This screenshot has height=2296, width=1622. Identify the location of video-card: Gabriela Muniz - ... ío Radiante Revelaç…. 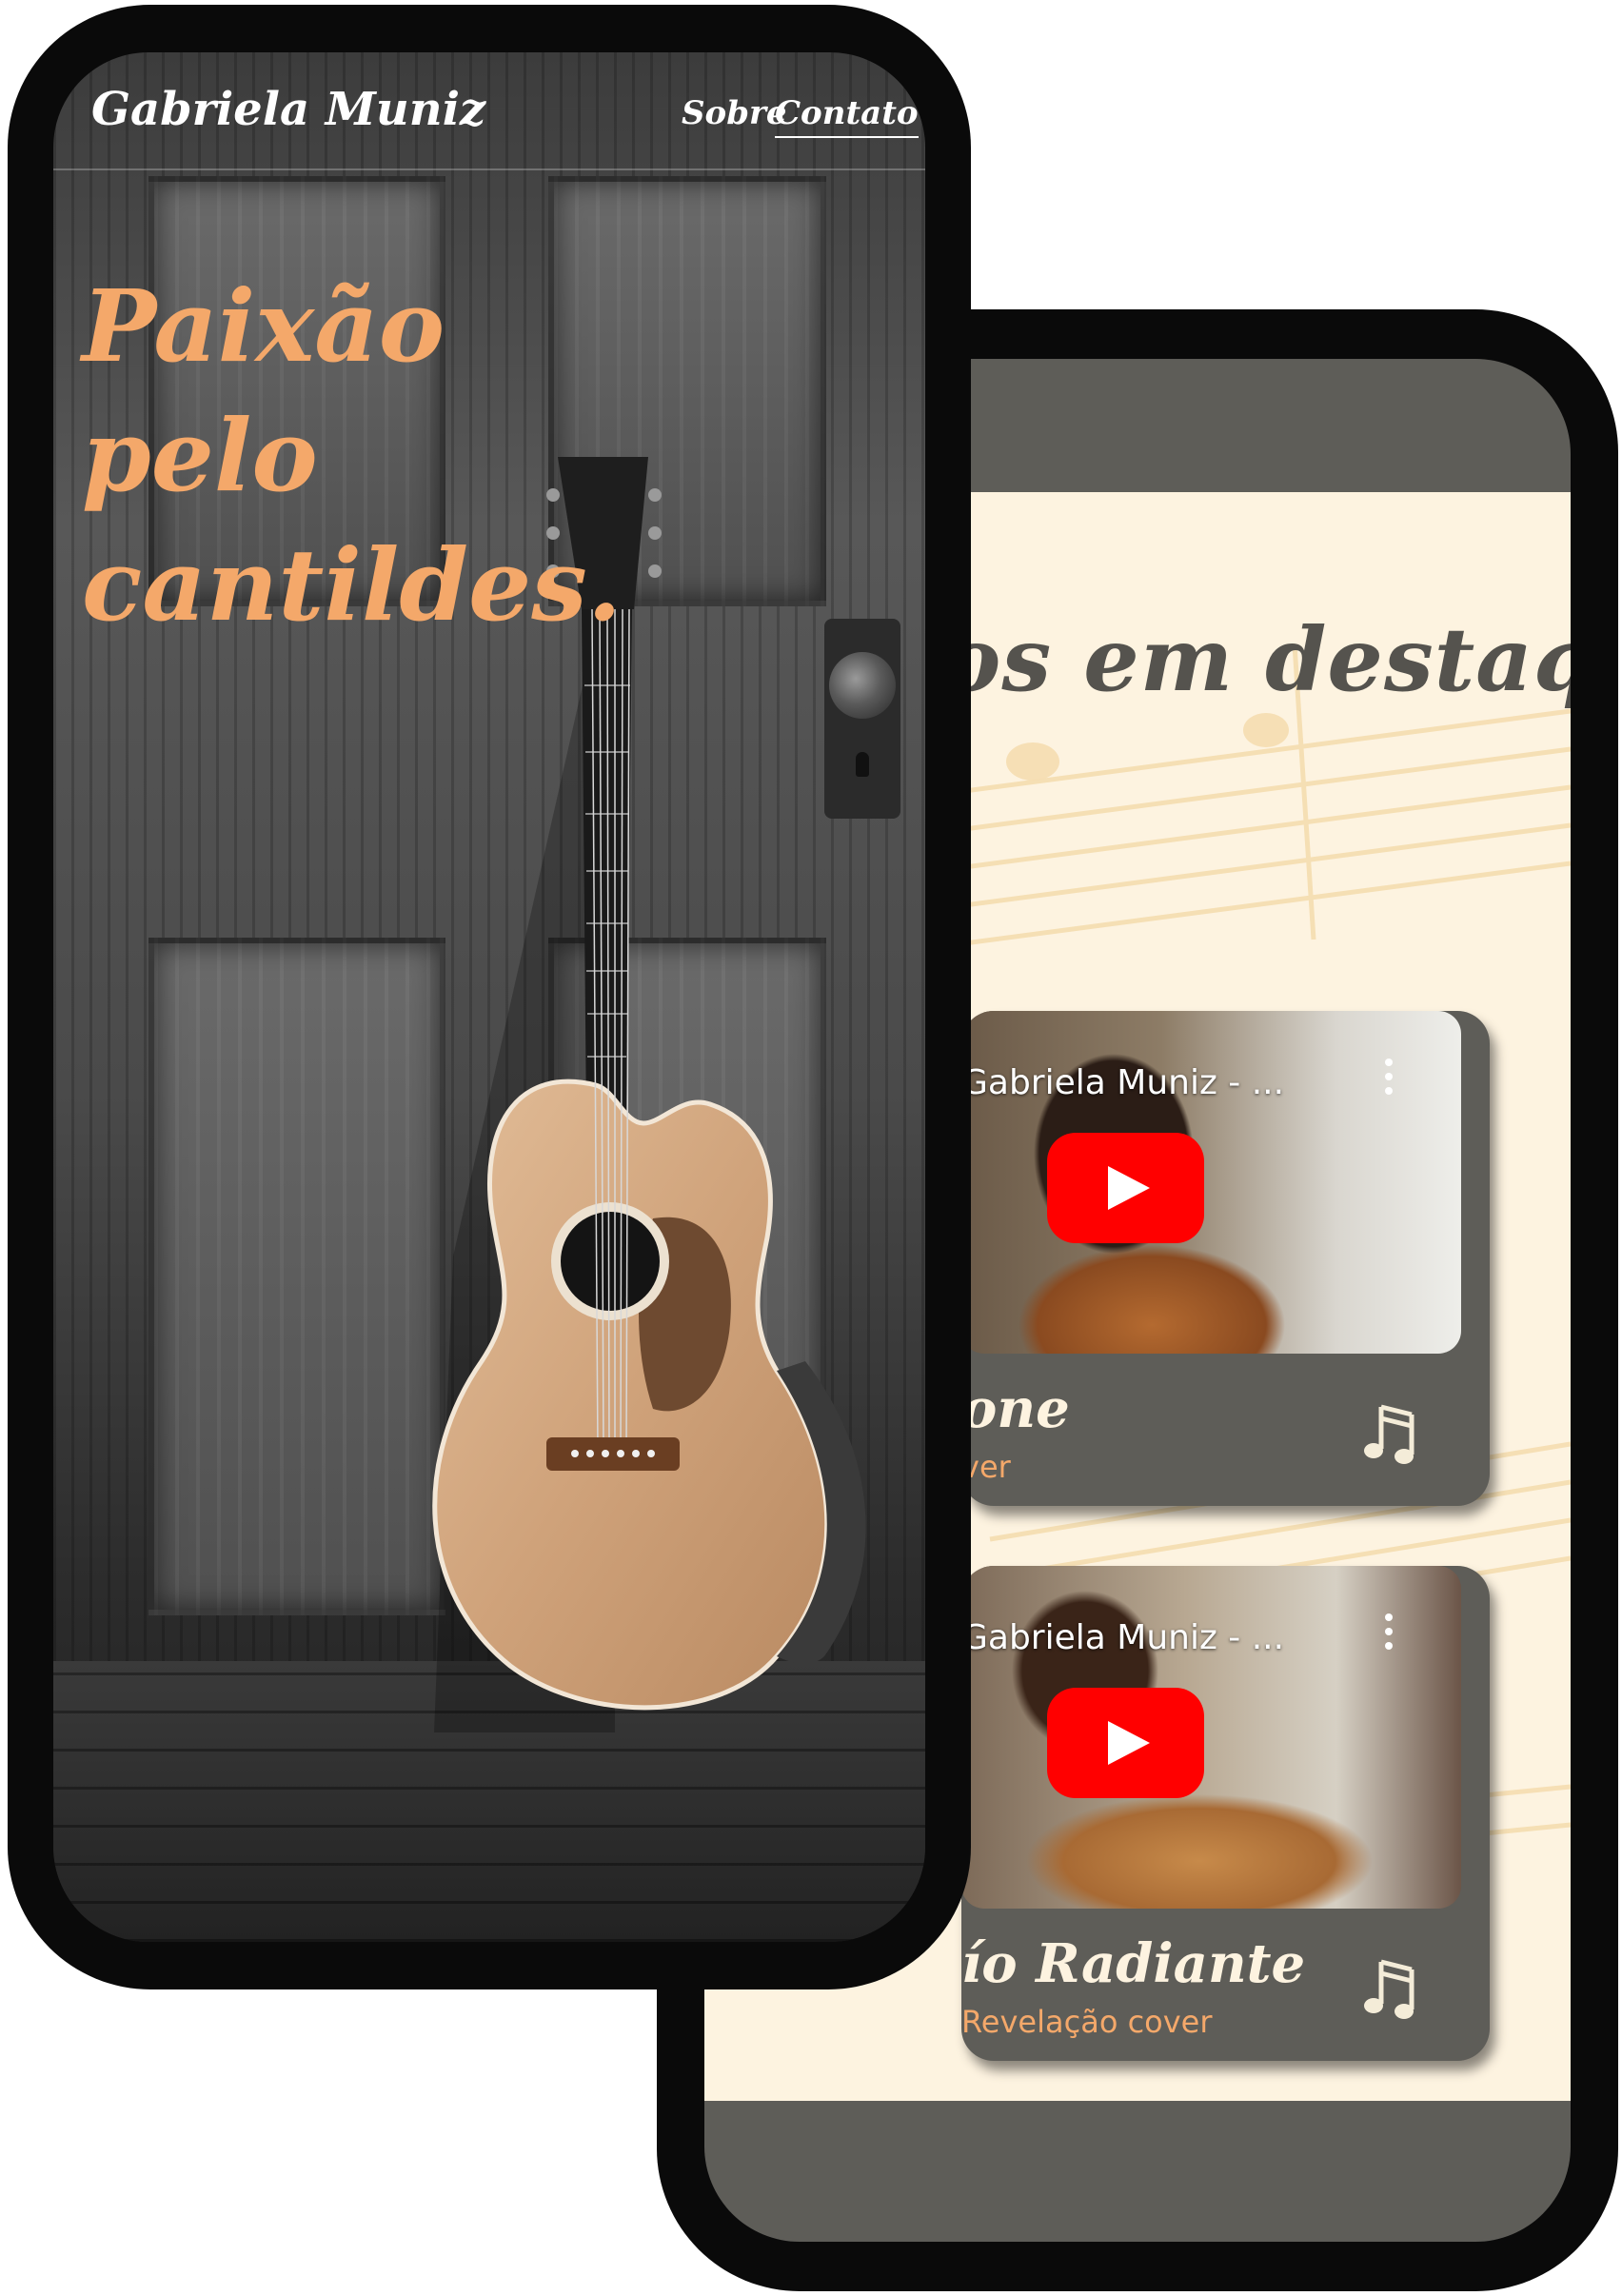
(1226, 1813).